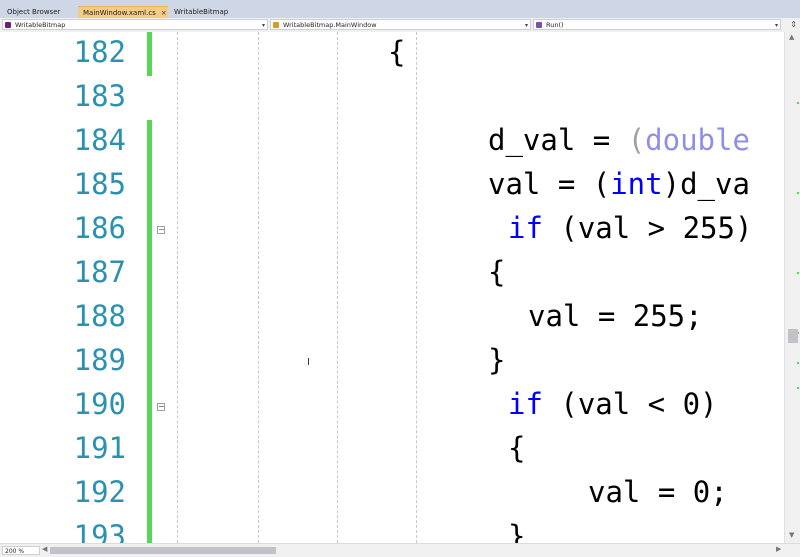  I want to click on code-token: val = 0;, so click(658, 492).